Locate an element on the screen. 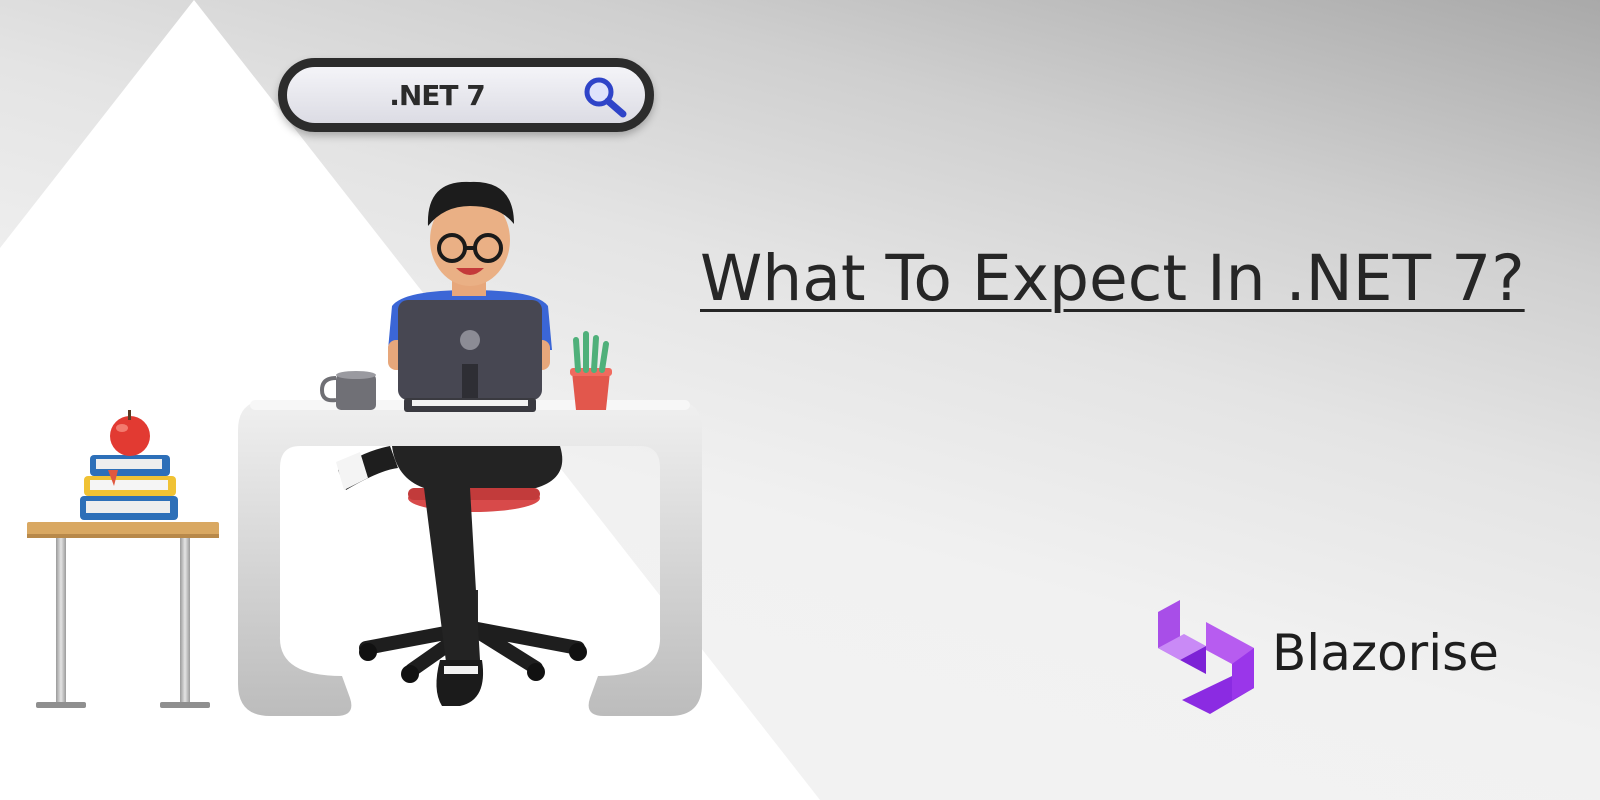 The image size is (1600, 800). blazorise-logo-icon is located at coordinates (1206, 657).